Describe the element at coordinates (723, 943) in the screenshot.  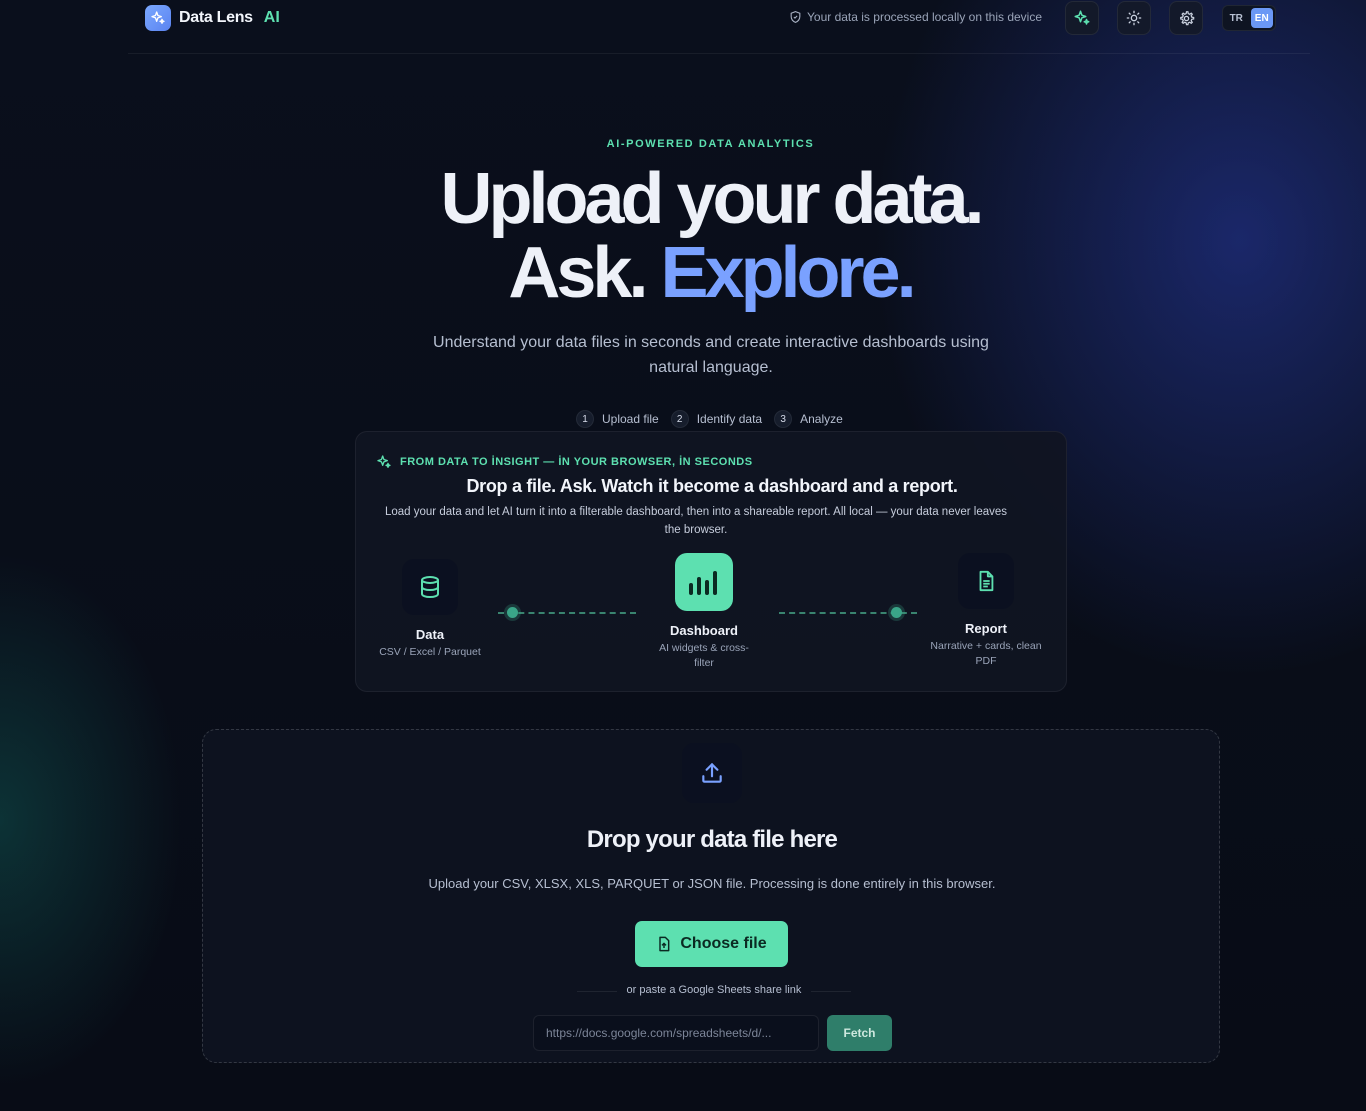
I see `choose-file-label: Choose file` at that location.